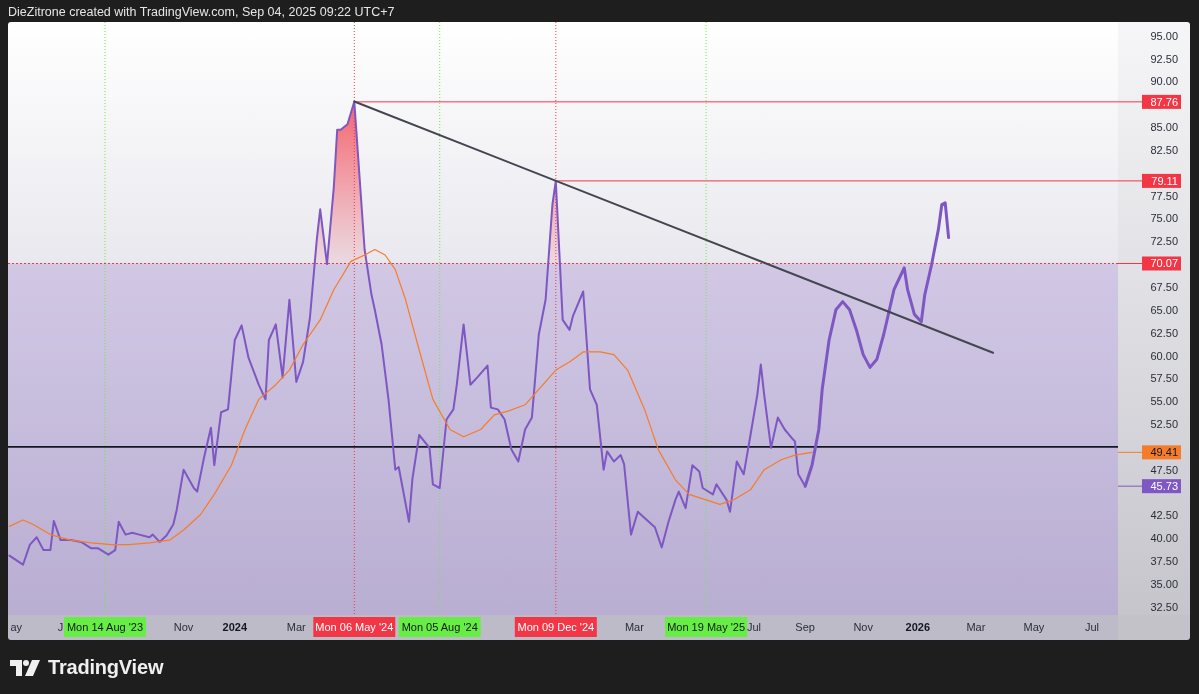  Describe the element at coordinates (1164, 81) in the screenshot. I see `axis-label: 90.00` at that location.